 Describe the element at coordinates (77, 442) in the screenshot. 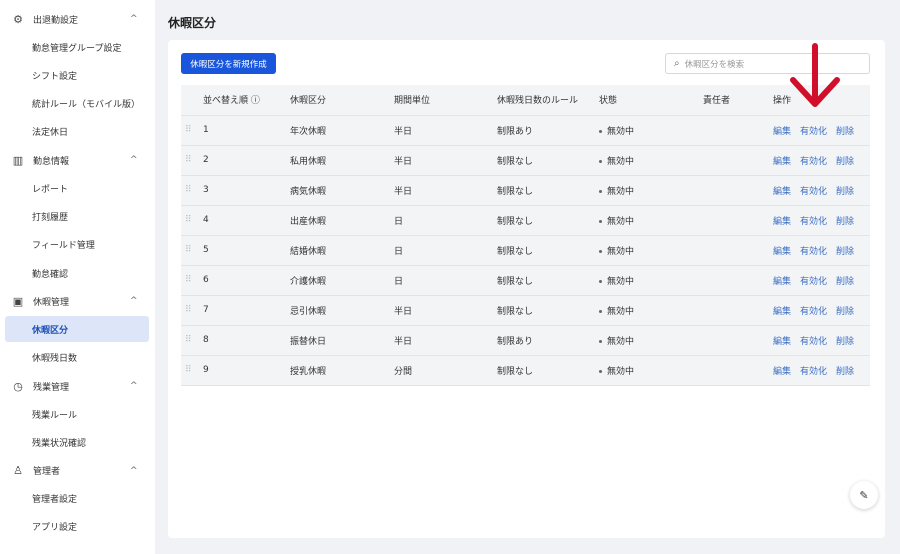

I see `sidebar-item: 残業状況確認` at that location.